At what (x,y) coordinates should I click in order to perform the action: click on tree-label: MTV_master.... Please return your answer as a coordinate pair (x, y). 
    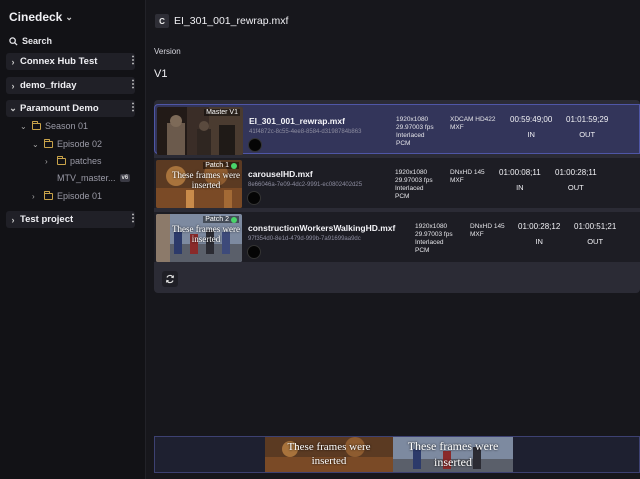
    Looking at the image, I should click on (86, 178).